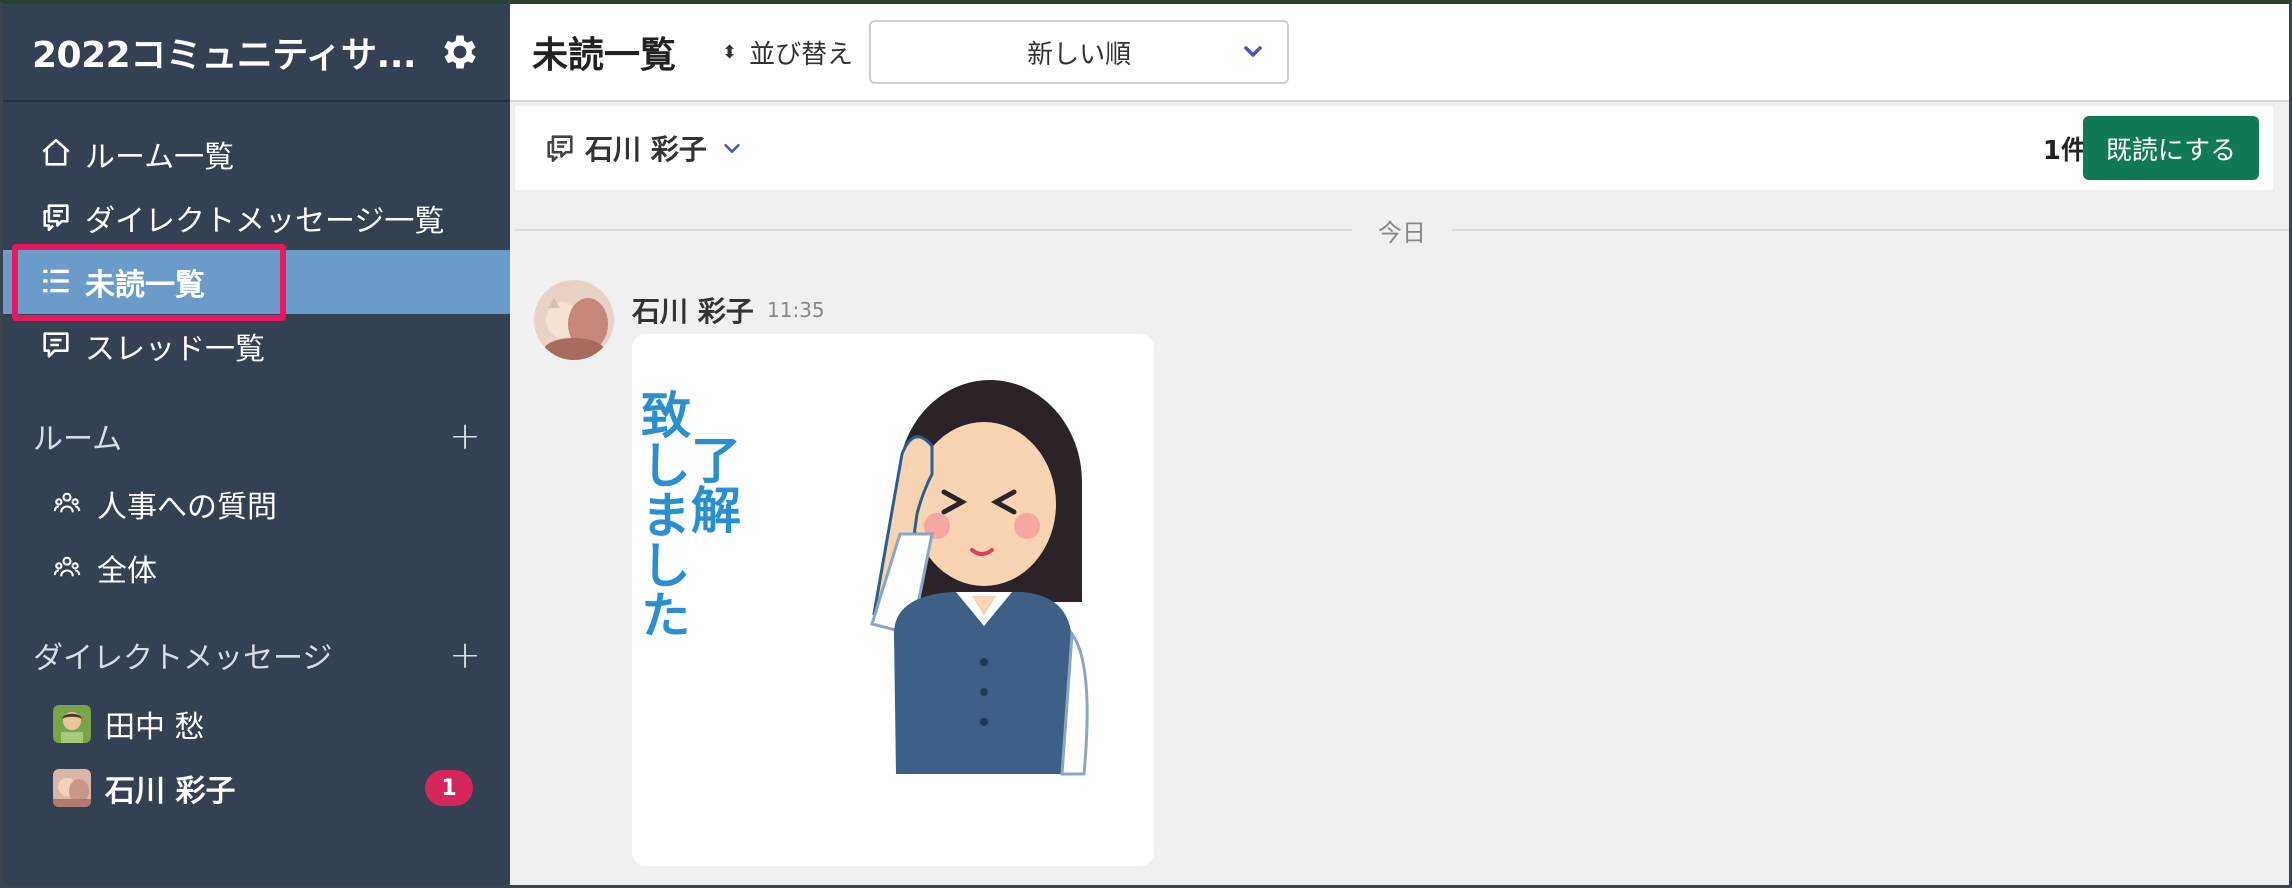 The width and height of the screenshot is (2292, 888). What do you see at coordinates (861, 578) in the screenshot?
I see `sticker-image: 了解 致しました` at bounding box center [861, 578].